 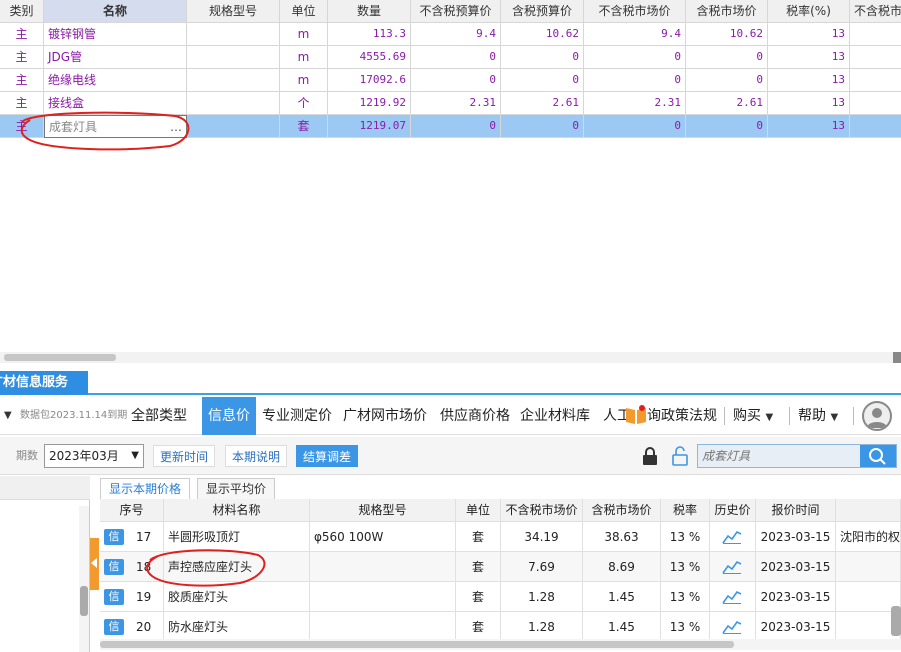 What do you see at coordinates (868, 510) in the screenshot?
I see `price-column-header` at bounding box center [868, 510].